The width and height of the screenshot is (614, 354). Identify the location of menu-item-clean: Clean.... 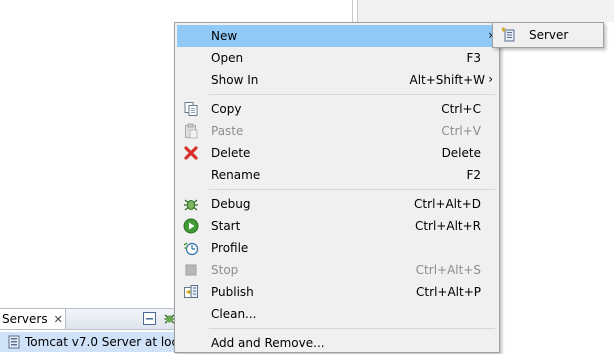
(337, 314).